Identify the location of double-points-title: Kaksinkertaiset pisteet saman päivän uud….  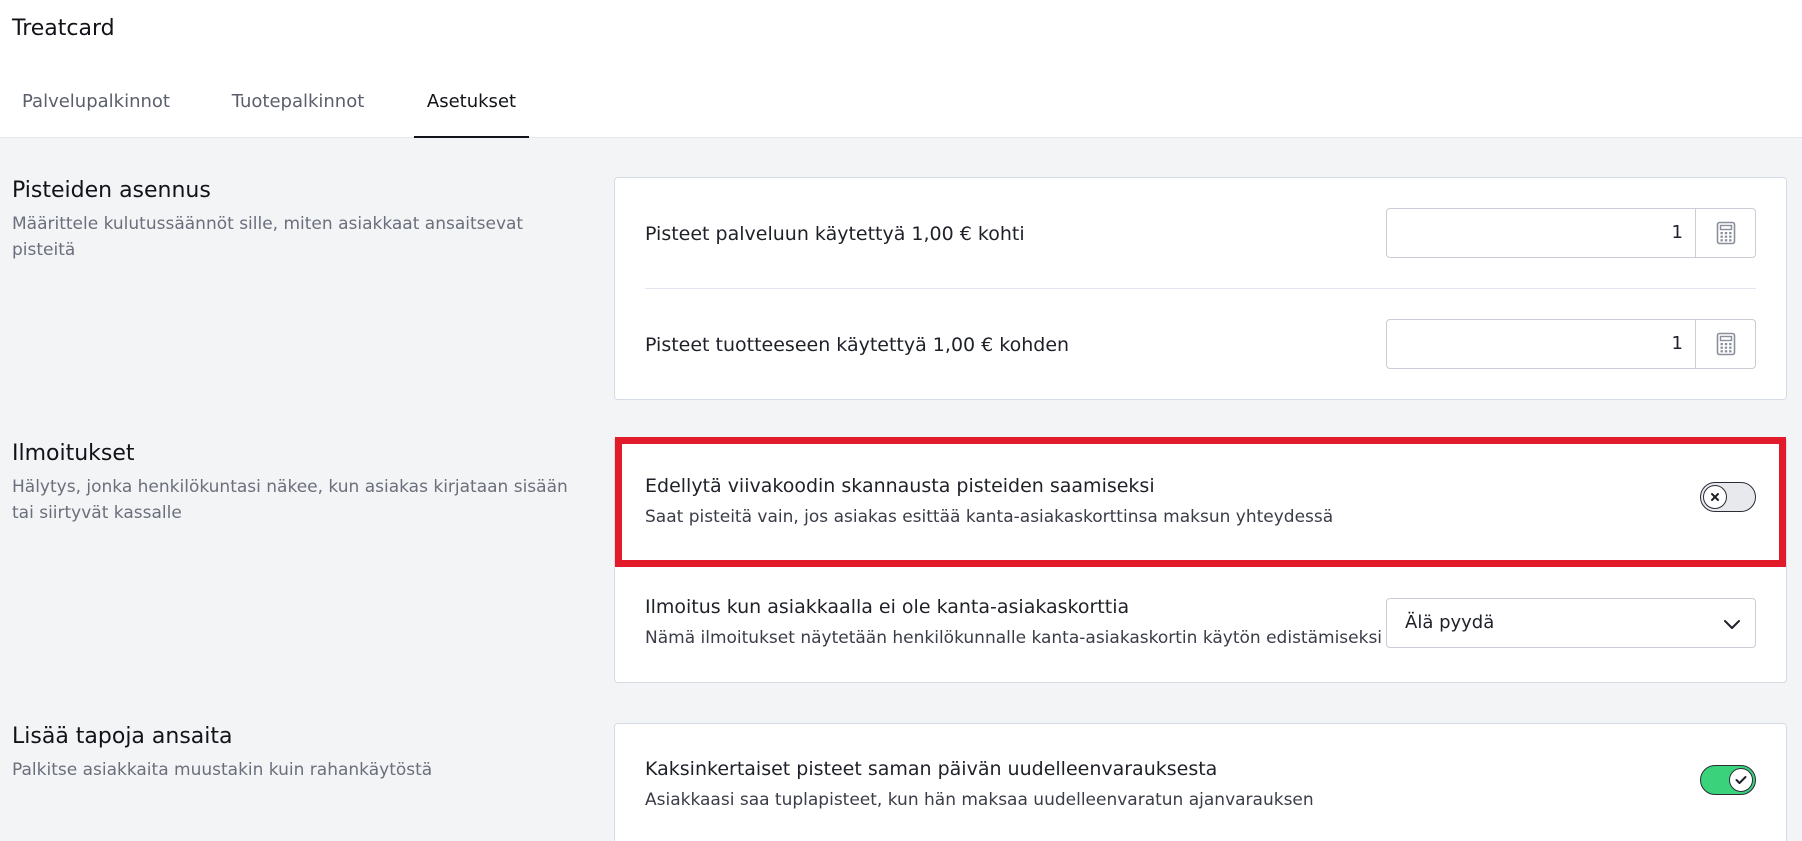
(931, 769).